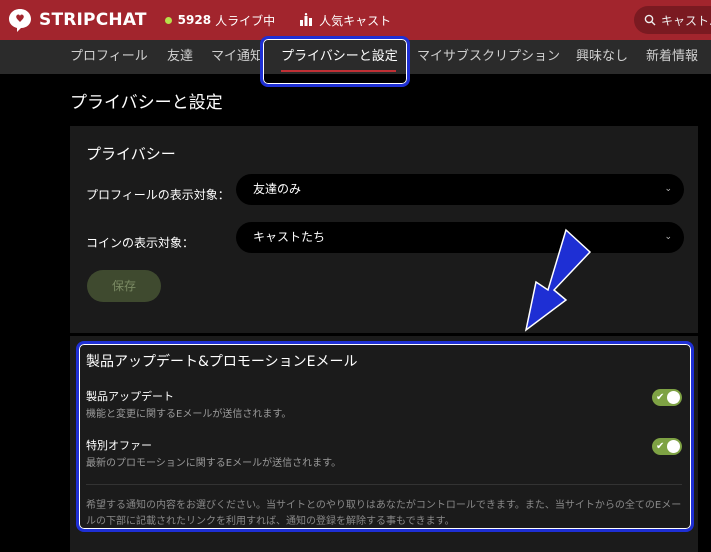  Describe the element at coordinates (109, 57) in the screenshot. I see `tab-profile: プロフィール` at that location.